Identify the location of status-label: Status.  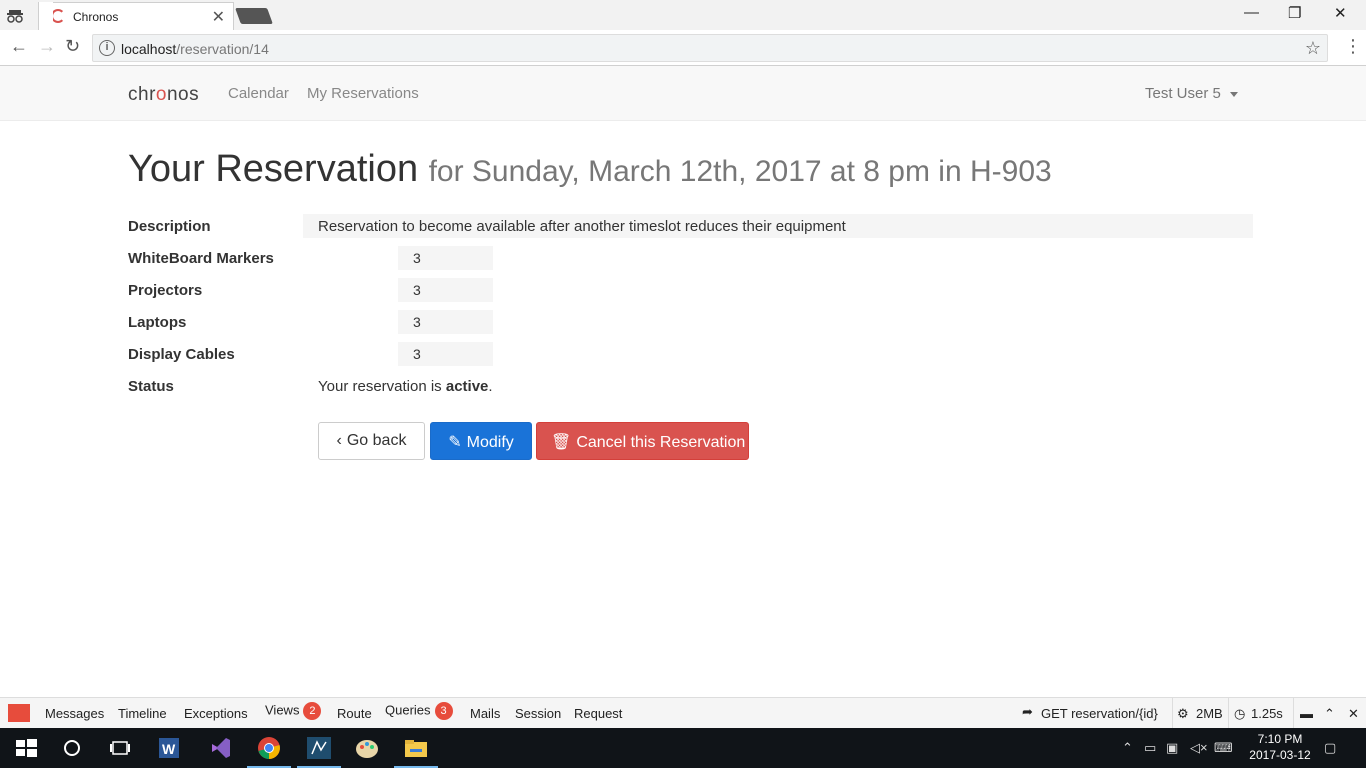
(151, 386).